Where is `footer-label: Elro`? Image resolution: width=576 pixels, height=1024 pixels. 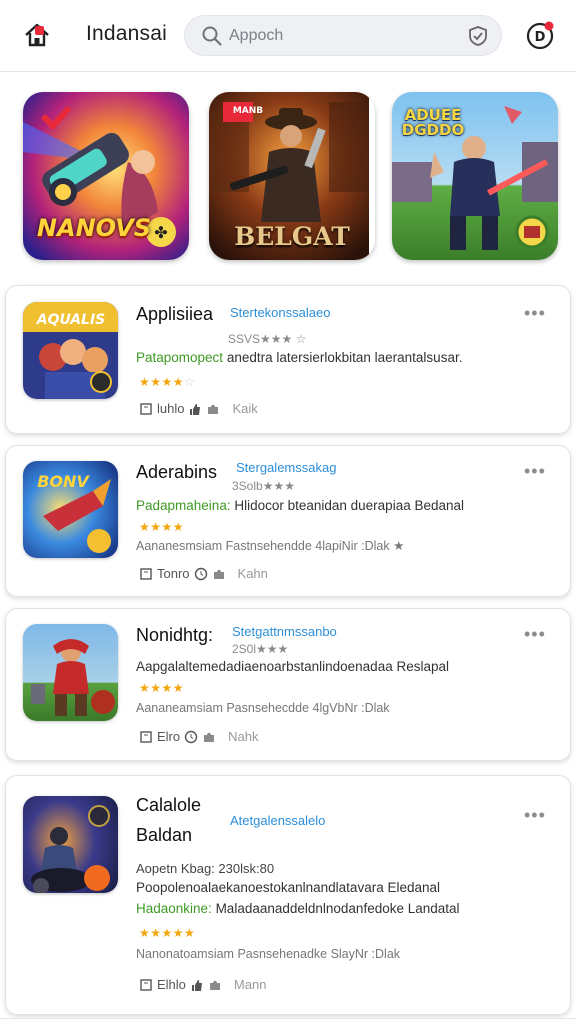 footer-label: Elro is located at coordinates (169, 736).